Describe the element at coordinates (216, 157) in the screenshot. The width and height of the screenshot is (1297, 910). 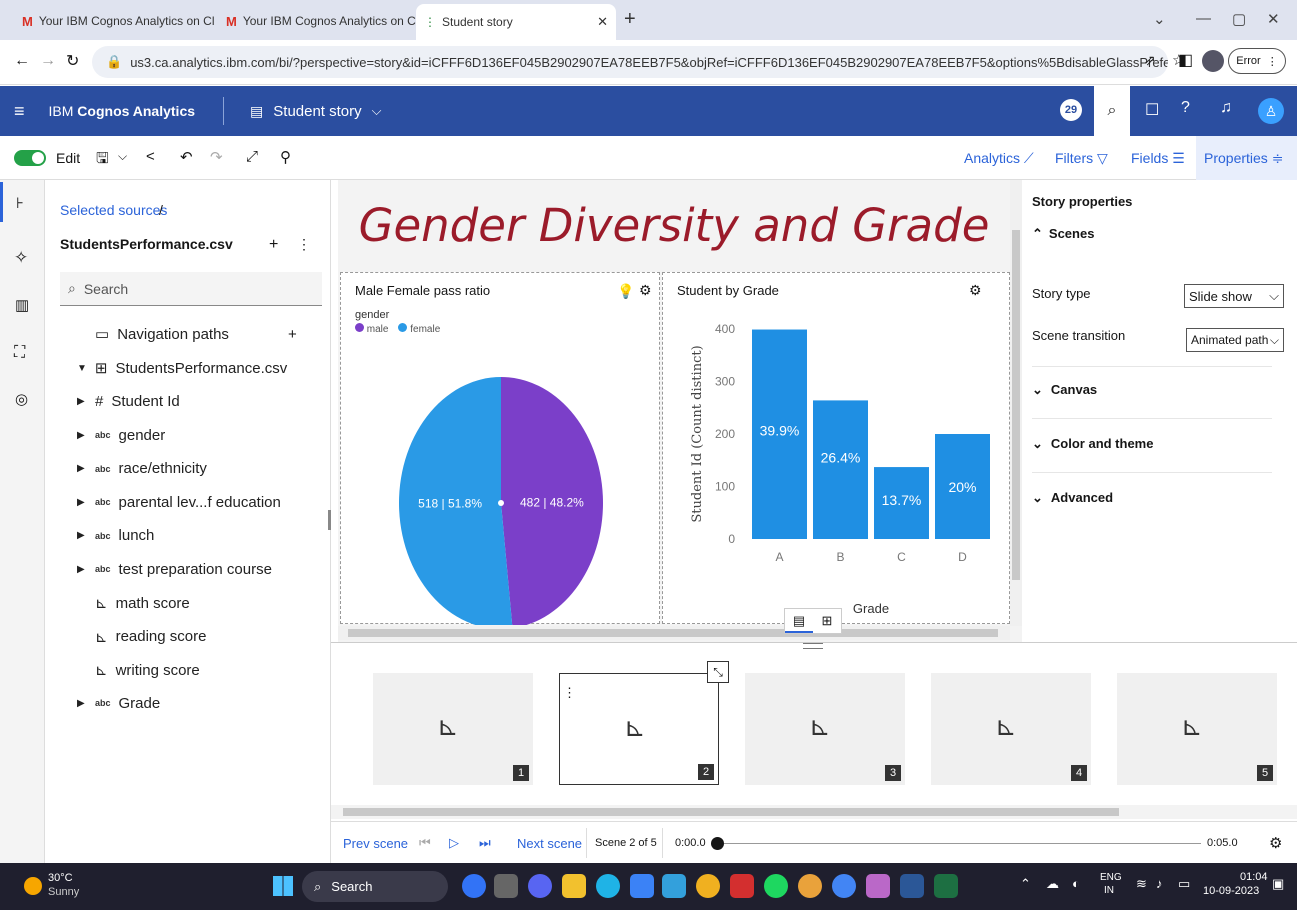
I see `redo-icon: ↷` at that location.